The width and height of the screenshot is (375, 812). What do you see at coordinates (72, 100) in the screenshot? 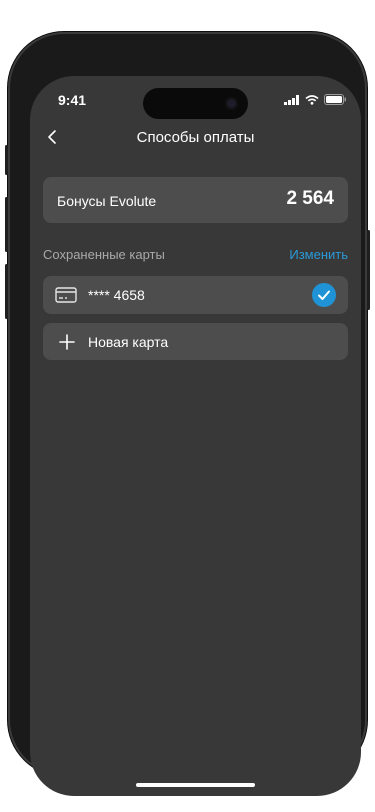
I see `status-time: 9:41` at bounding box center [72, 100].